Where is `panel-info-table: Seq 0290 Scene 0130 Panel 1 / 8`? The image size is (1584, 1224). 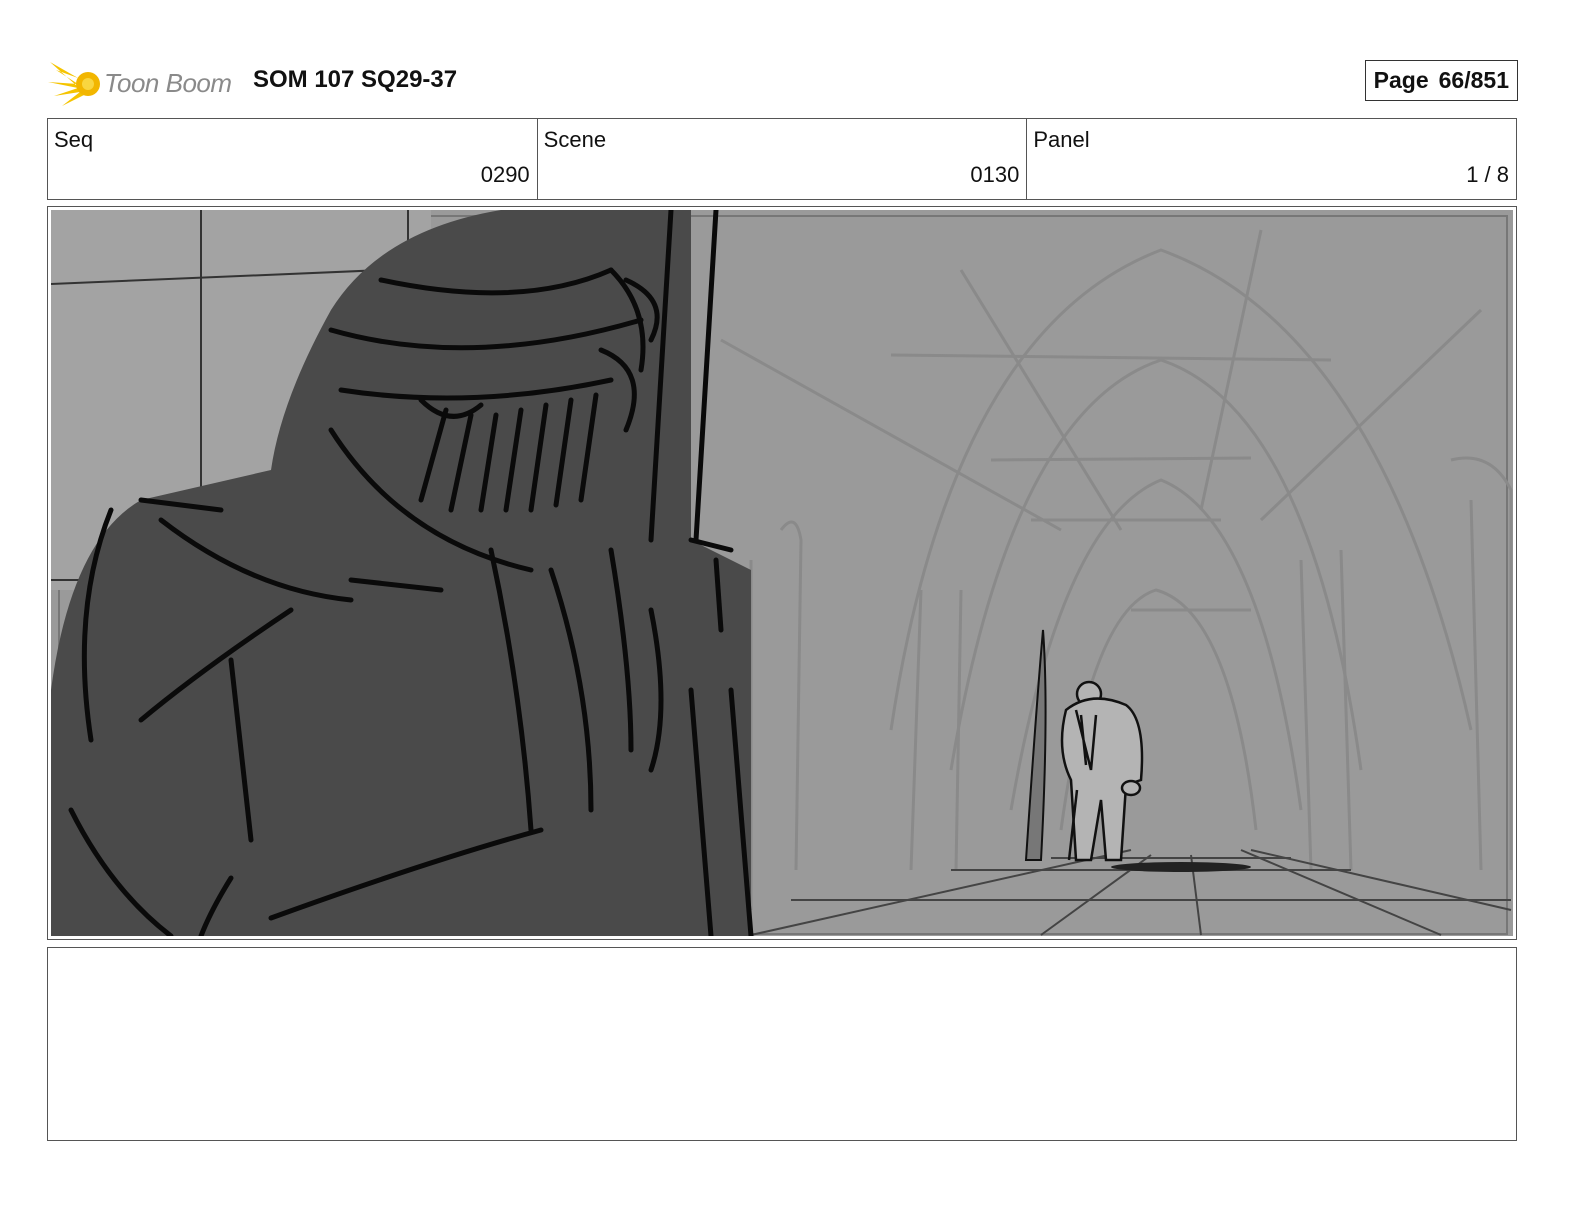
panel-info-table: Seq 0290 Scene 0130 Panel 1 / 8 is located at coordinates (782, 159).